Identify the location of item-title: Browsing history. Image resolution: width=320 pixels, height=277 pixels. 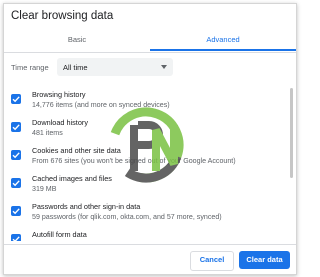
(59, 94).